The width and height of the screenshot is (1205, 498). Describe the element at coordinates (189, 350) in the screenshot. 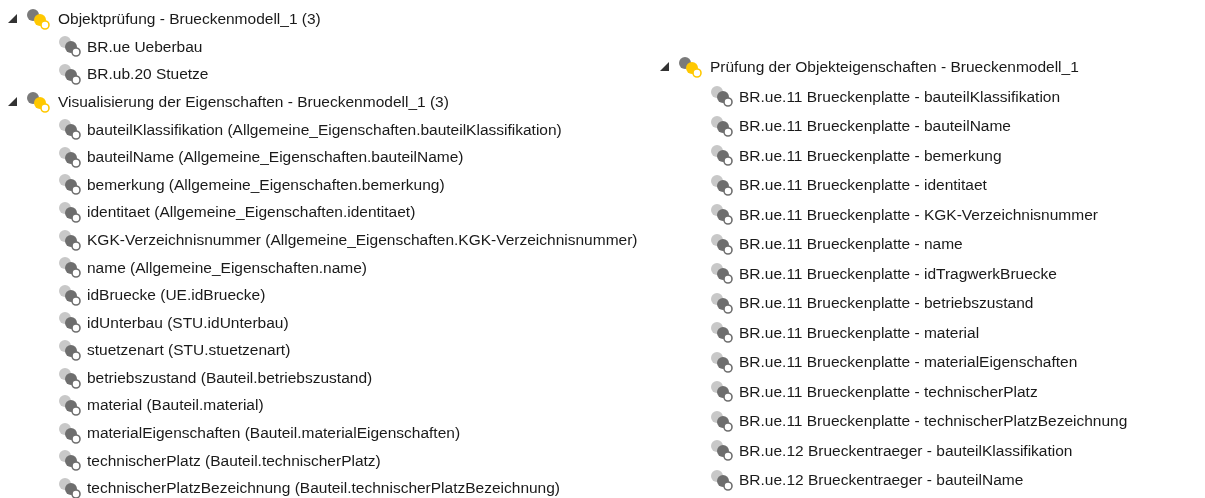

I see `tree-item-label: stuetzenart (STU.stuetzenart)` at that location.